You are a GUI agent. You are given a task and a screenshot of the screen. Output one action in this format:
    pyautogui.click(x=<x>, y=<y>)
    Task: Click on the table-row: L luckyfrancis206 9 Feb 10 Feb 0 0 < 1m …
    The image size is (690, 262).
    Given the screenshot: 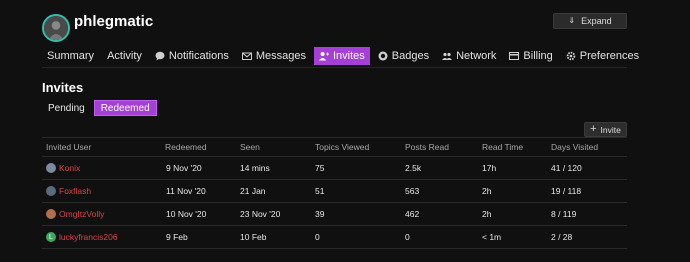 What is the action you would take?
    pyautogui.click(x=334, y=237)
    